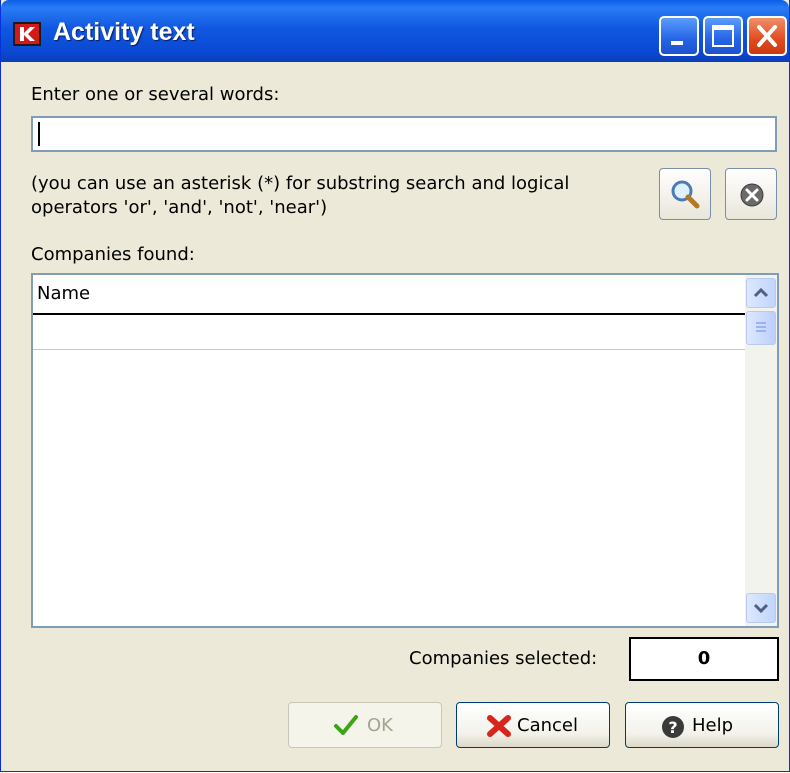 The height and width of the screenshot is (773, 790). I want to click on close-button, so click(767, 36).